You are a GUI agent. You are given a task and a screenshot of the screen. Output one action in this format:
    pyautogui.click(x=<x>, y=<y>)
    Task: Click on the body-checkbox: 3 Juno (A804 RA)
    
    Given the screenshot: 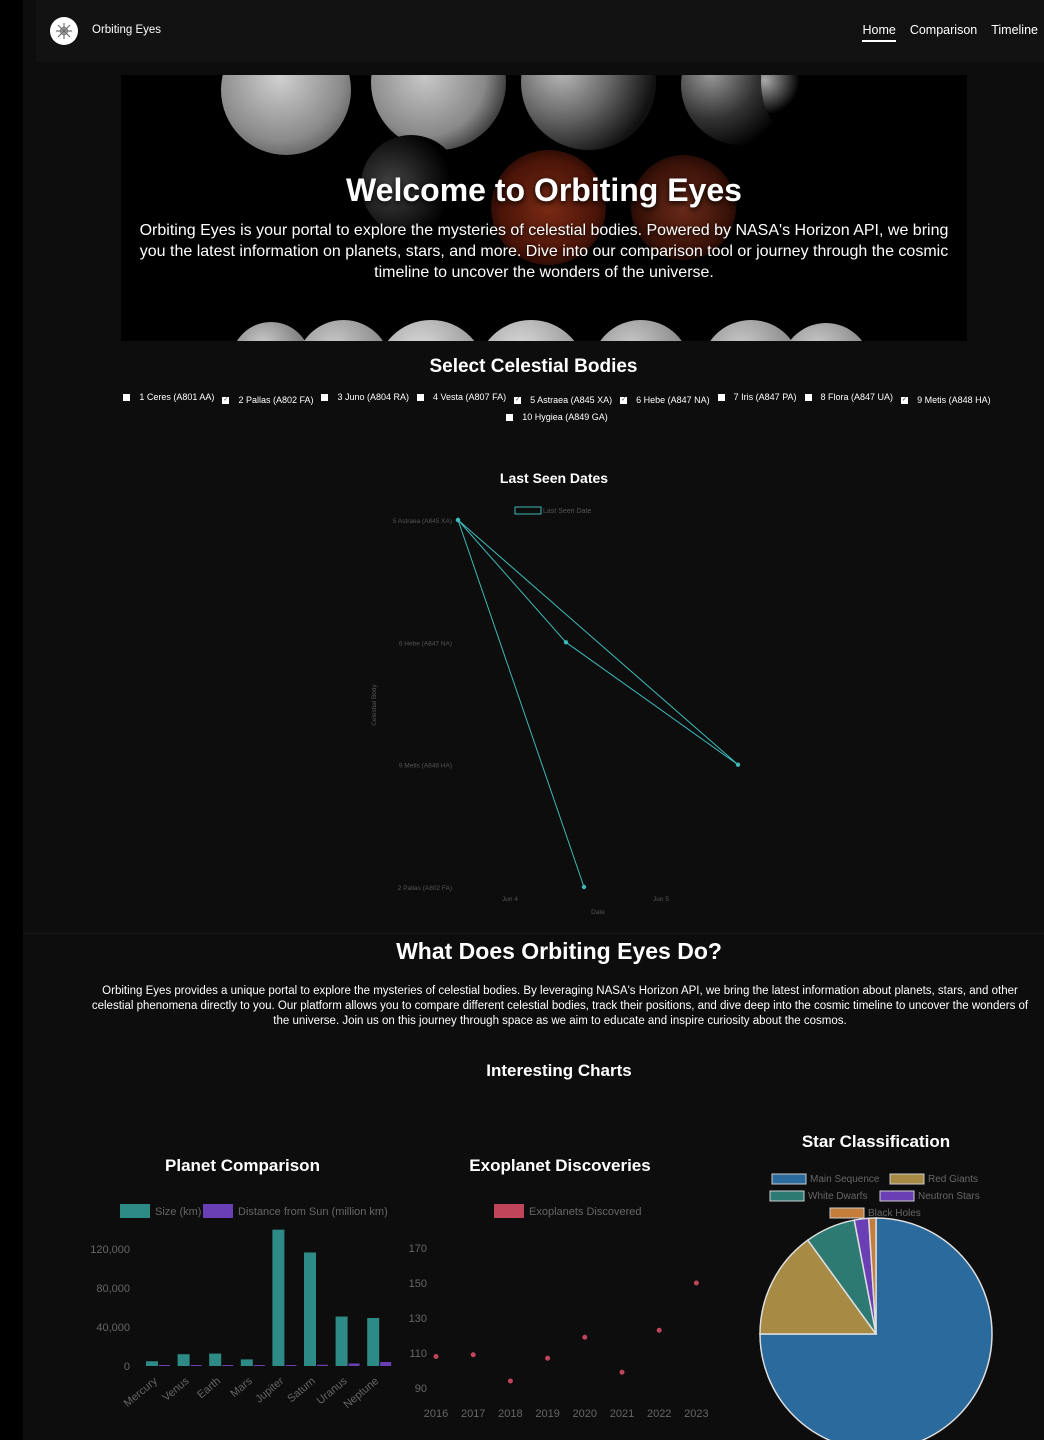 What is the action you would take?
    pyautogui.click(x=365, y=397)
    